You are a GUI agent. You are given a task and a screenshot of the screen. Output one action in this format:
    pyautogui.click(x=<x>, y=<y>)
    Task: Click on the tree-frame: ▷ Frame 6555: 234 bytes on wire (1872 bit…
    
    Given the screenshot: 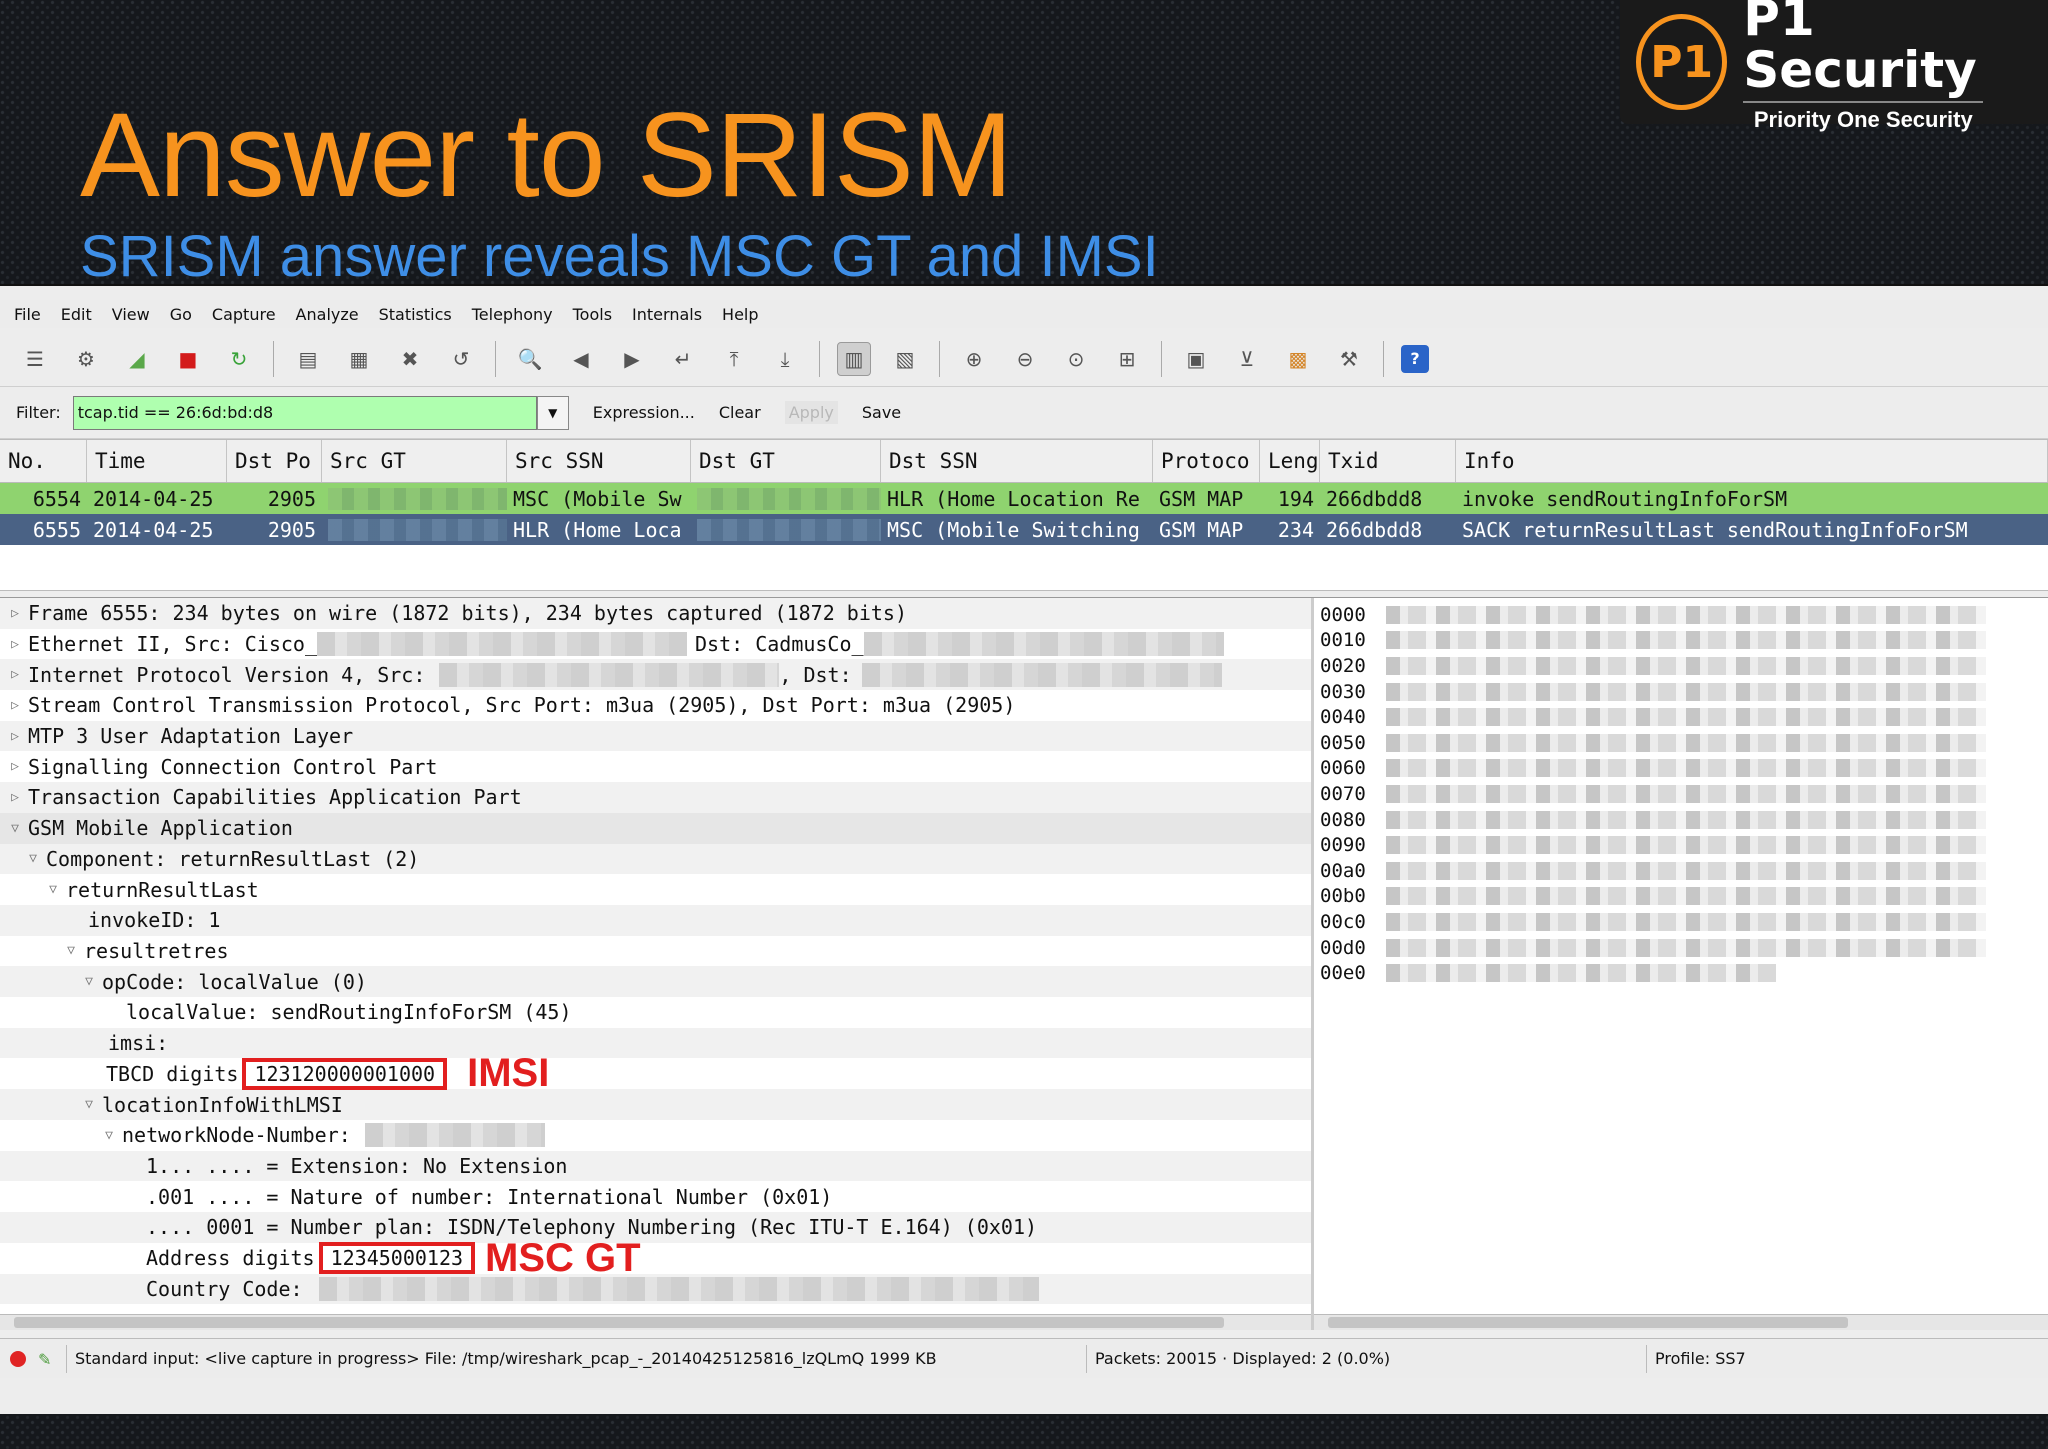 What is the action you would take?
    pyautogui.click(x=655, y=613)
    